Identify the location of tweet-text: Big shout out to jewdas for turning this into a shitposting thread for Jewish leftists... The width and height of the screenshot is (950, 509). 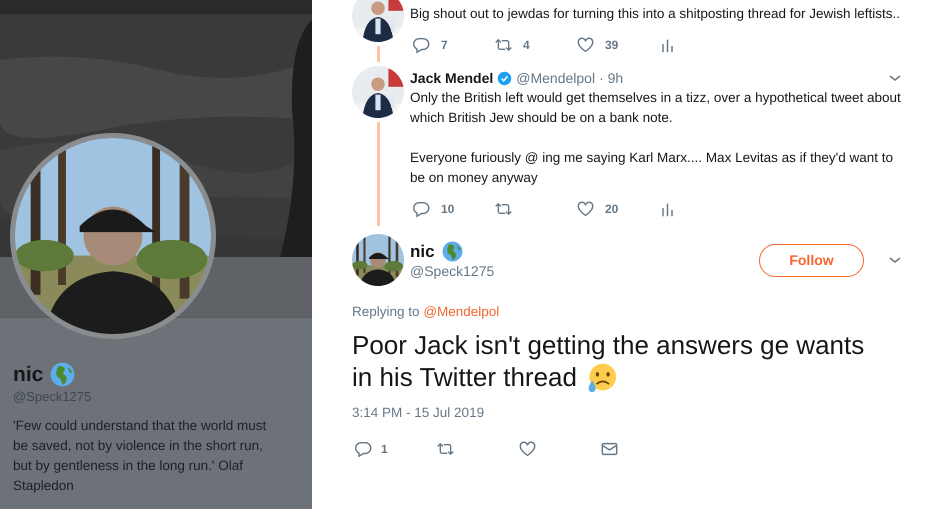
(656, 14).